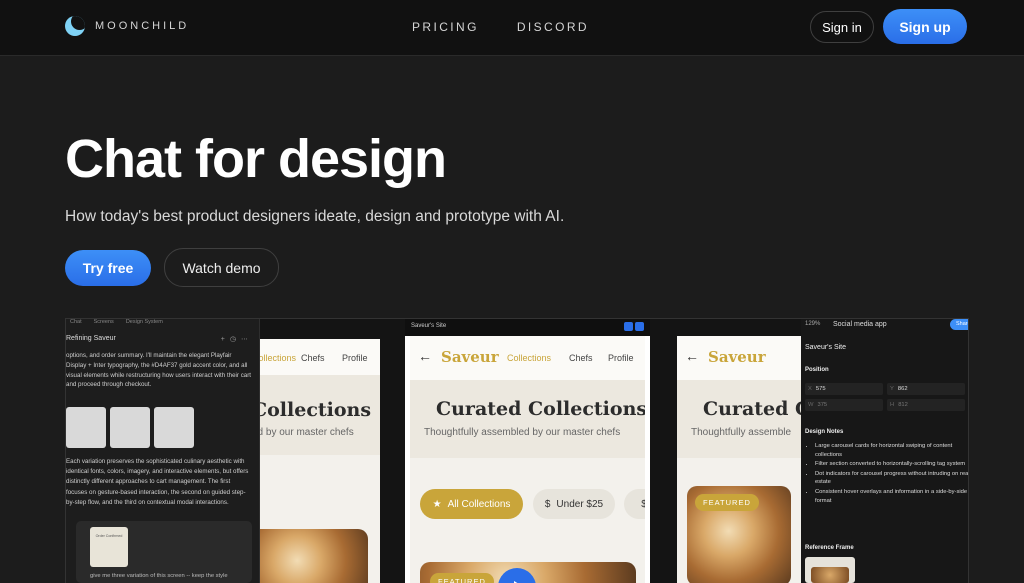 The width and height of the screenshot is (1024, 583). Describe the element at coordinates (256, 159) in the screenshot. I see `hero-title: Chat for design` at that location.